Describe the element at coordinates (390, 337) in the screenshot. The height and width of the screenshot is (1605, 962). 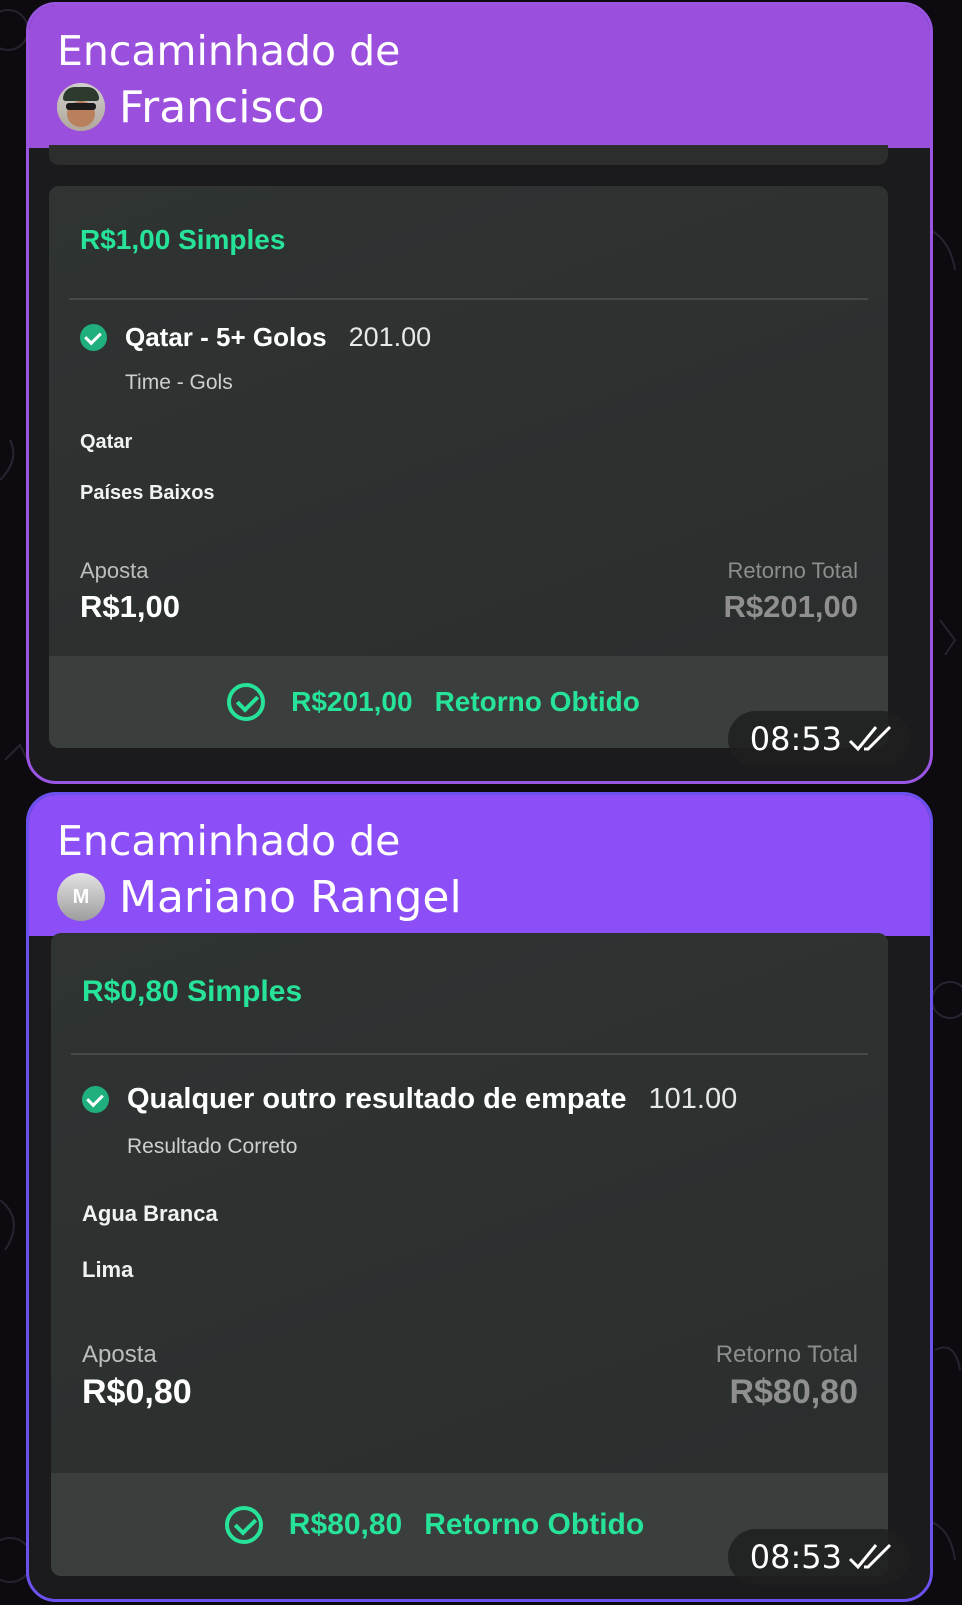
I see `selection-odds: 201.00` at that location.